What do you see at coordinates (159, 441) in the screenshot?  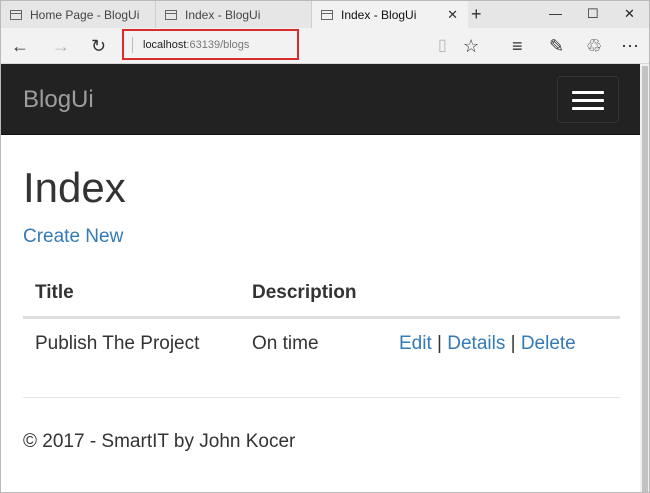 I see `footer-text: © 2017 - SmartIT by John Kocer` at bounding box center [159, 441].